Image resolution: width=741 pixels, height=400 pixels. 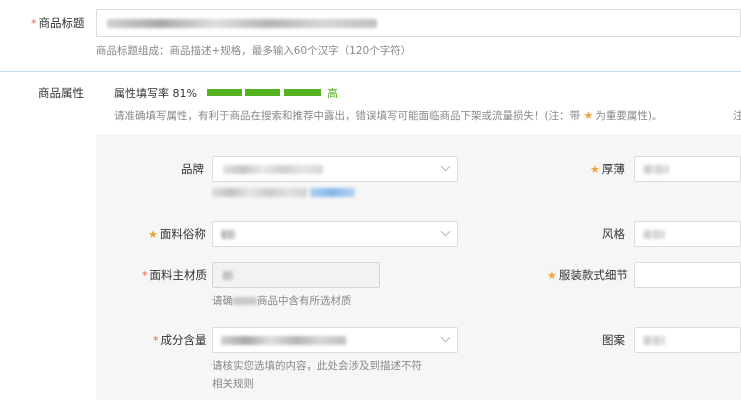 What do you see at coordinates (418, 23) in the screenshot?
I see `title-input` at bounding box center [418, 23].